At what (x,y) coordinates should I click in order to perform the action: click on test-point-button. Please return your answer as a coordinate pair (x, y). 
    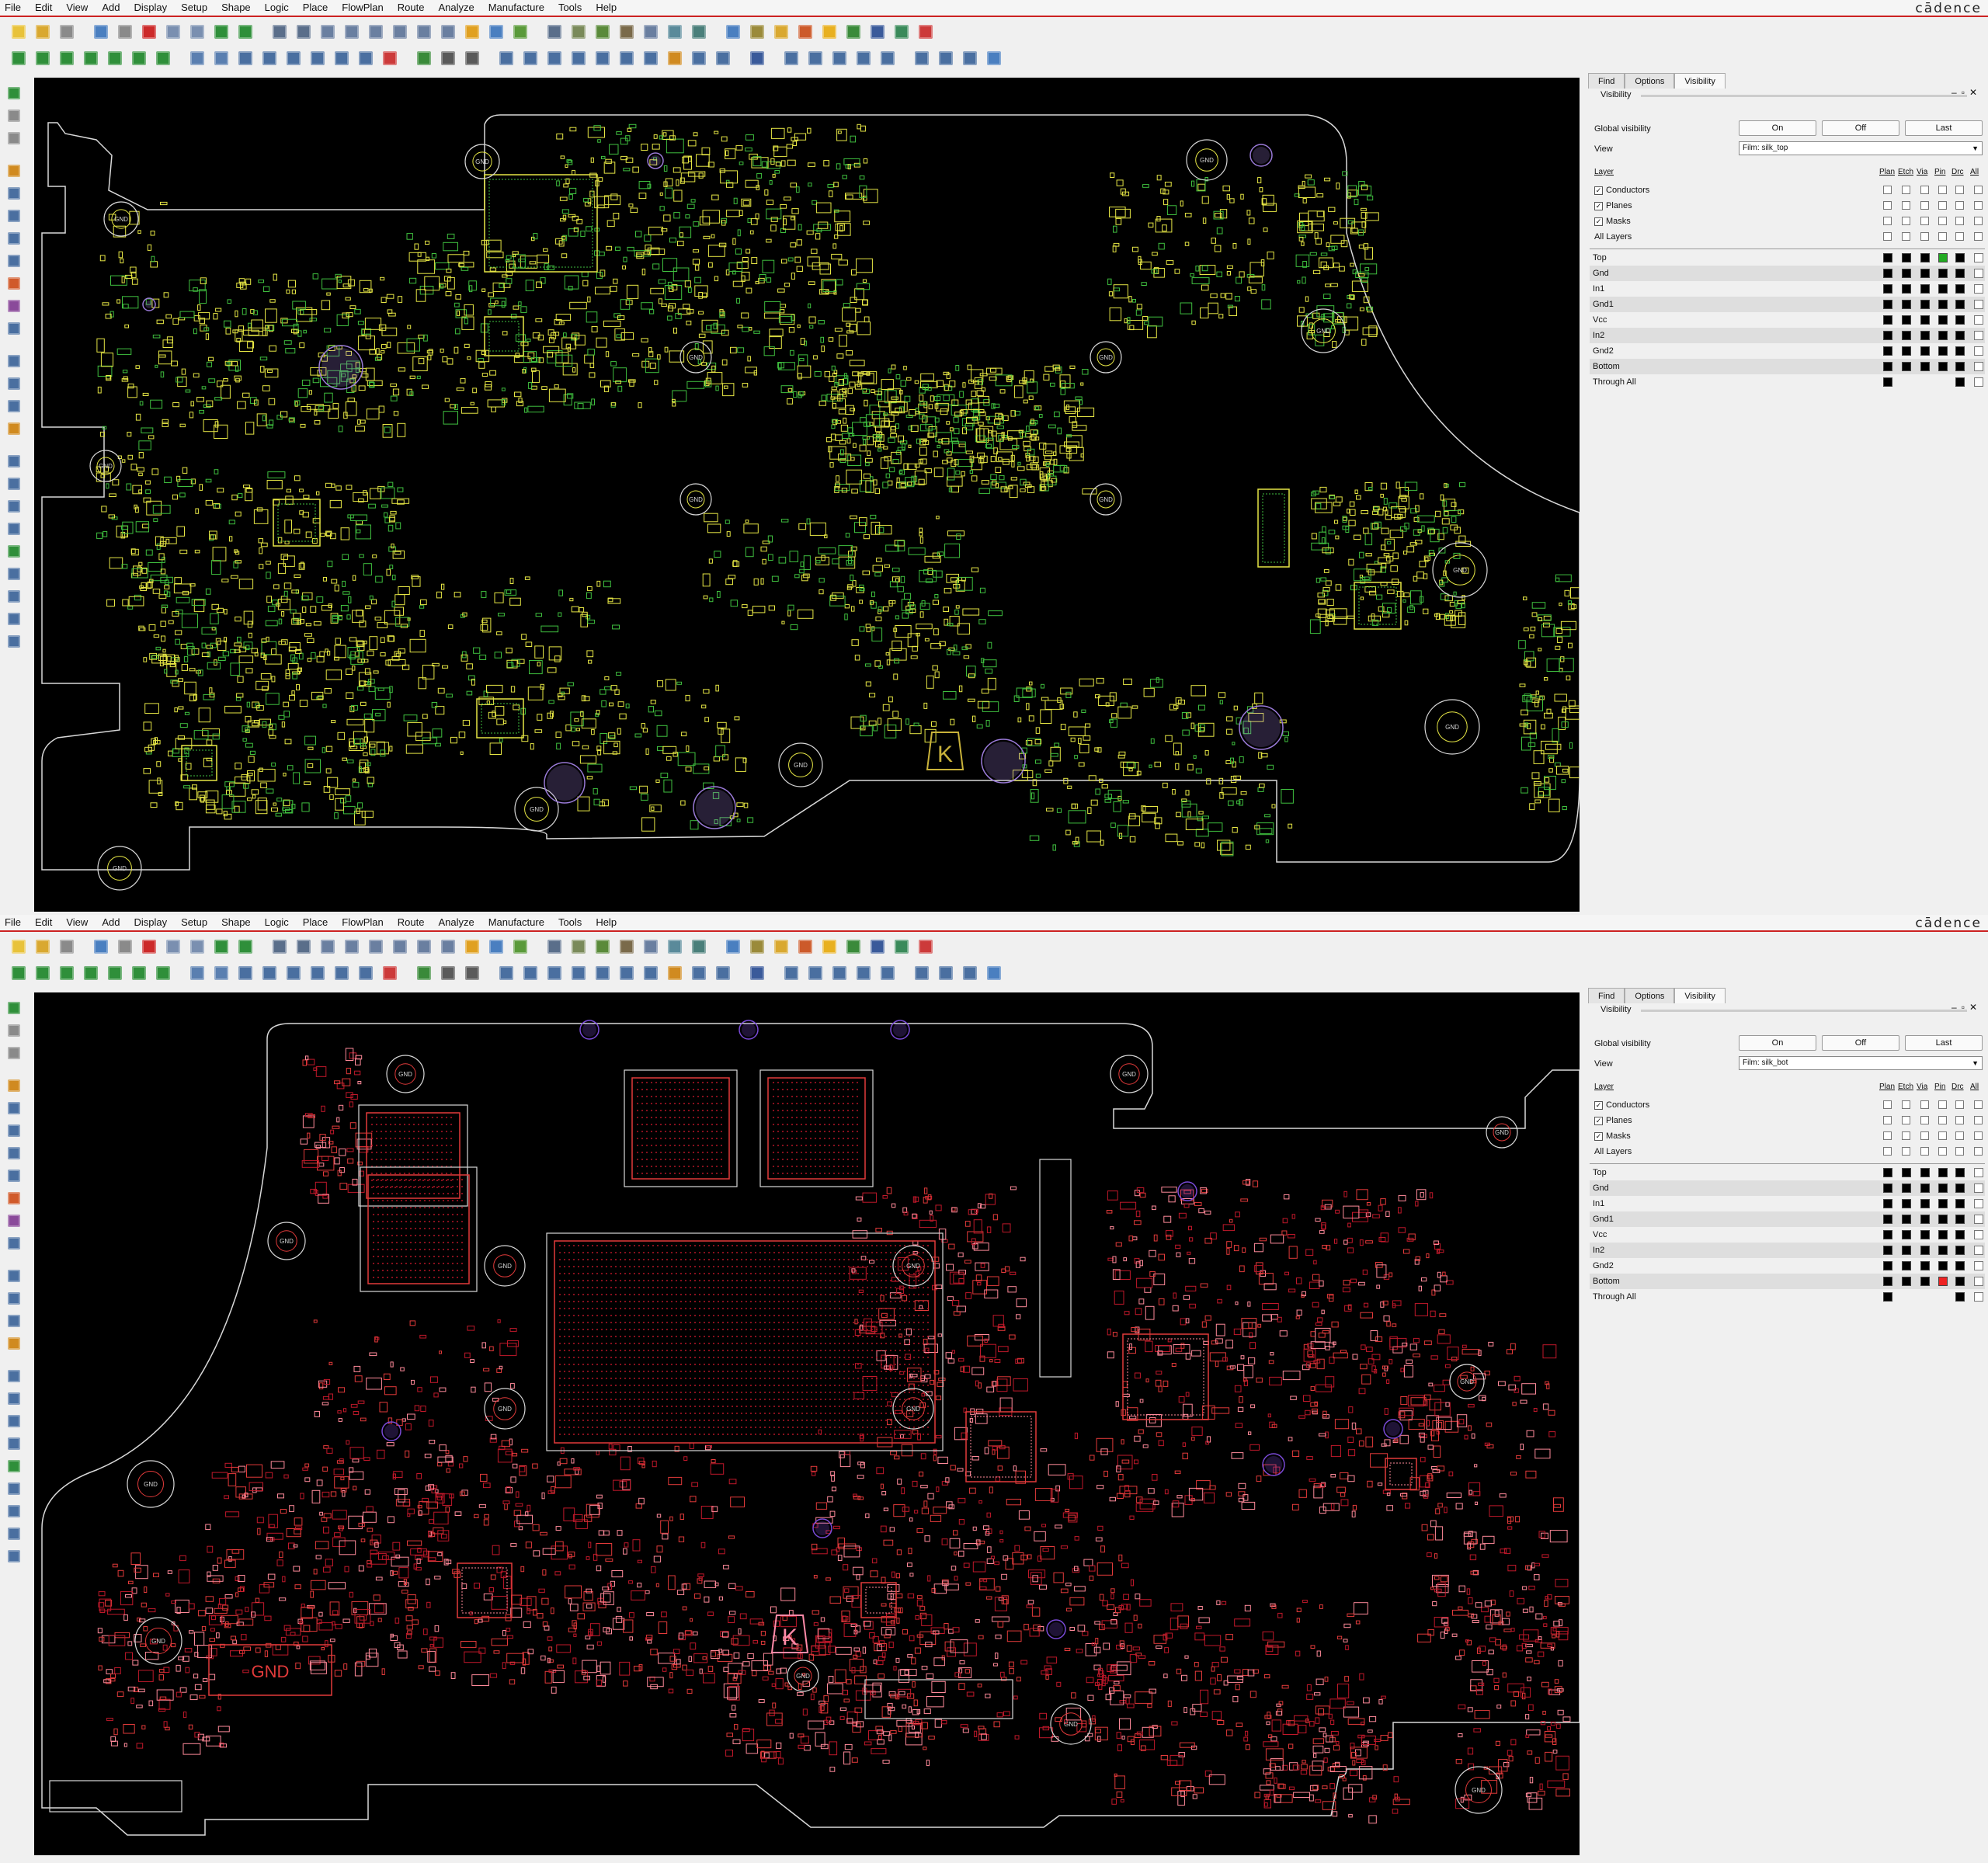
    Looking at the image, I should click on (863, 58).